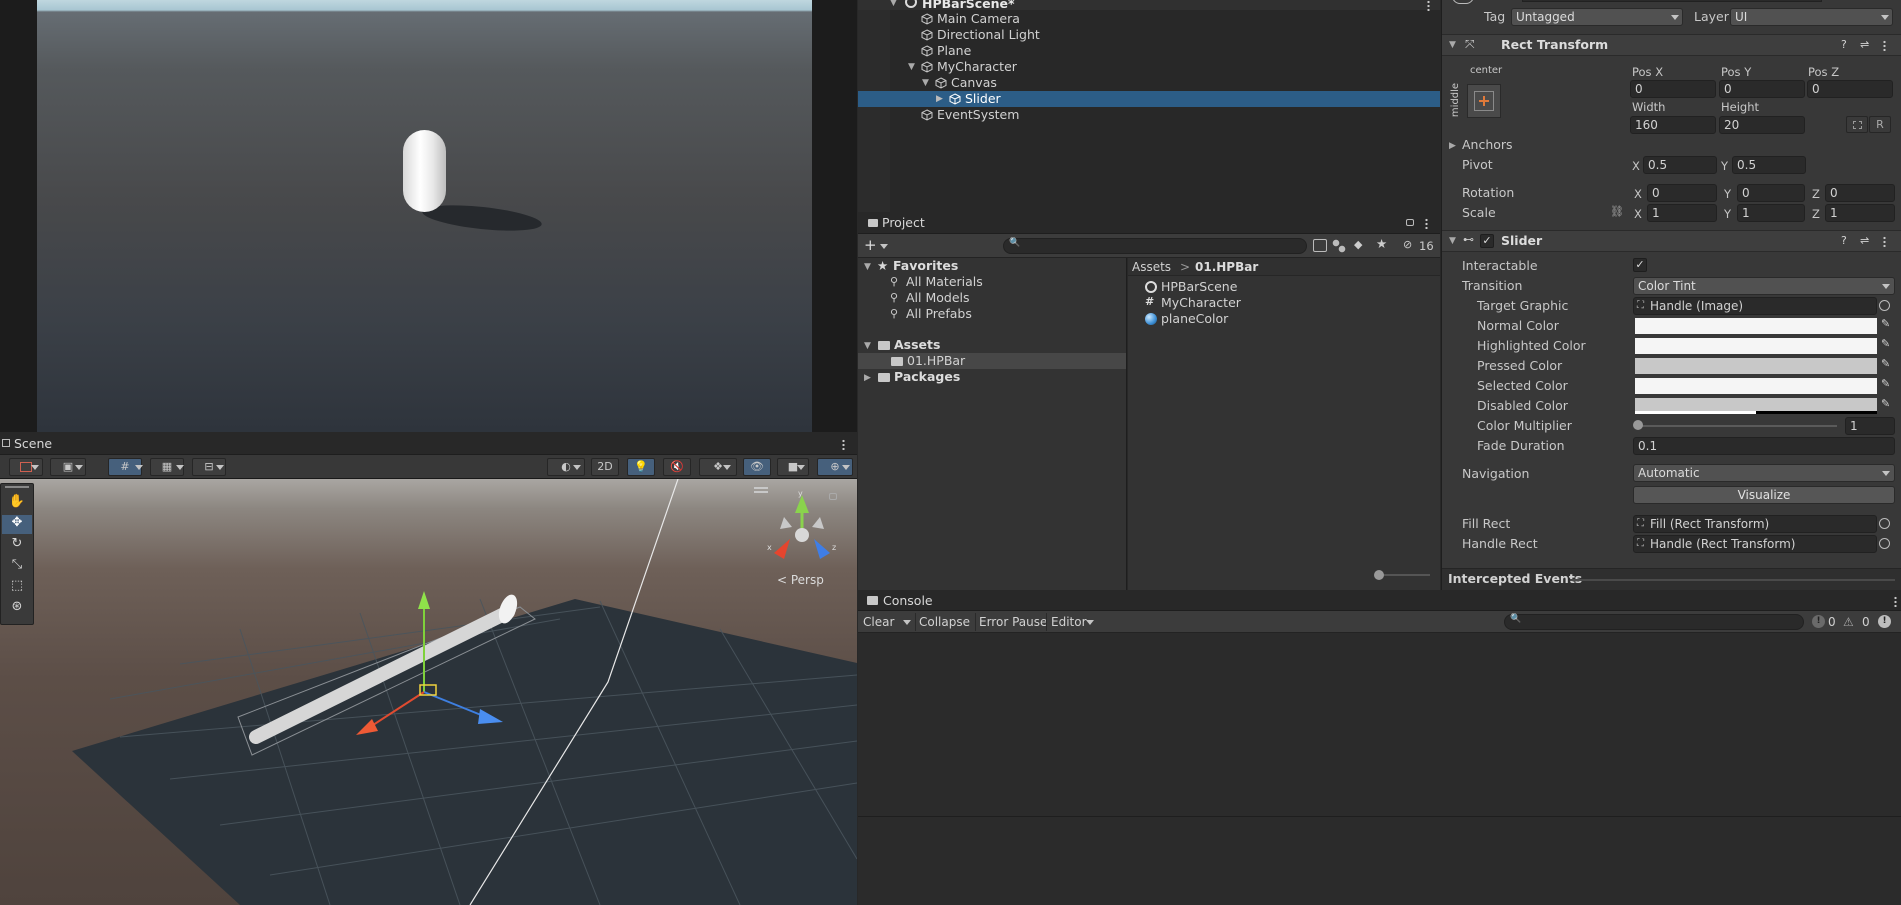  Describe the element at coordinates (33, 444) in the screenshot. I see `tab-scene: Scene` at that location.